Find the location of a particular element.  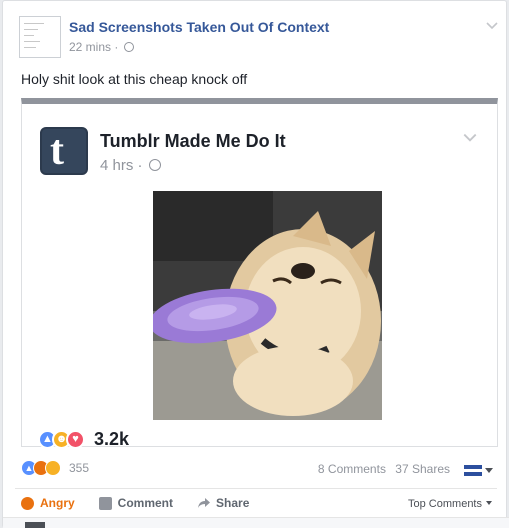

page-name-link: Sad Screenshots Taken Out Of Context is located at coordinates (199, 27).